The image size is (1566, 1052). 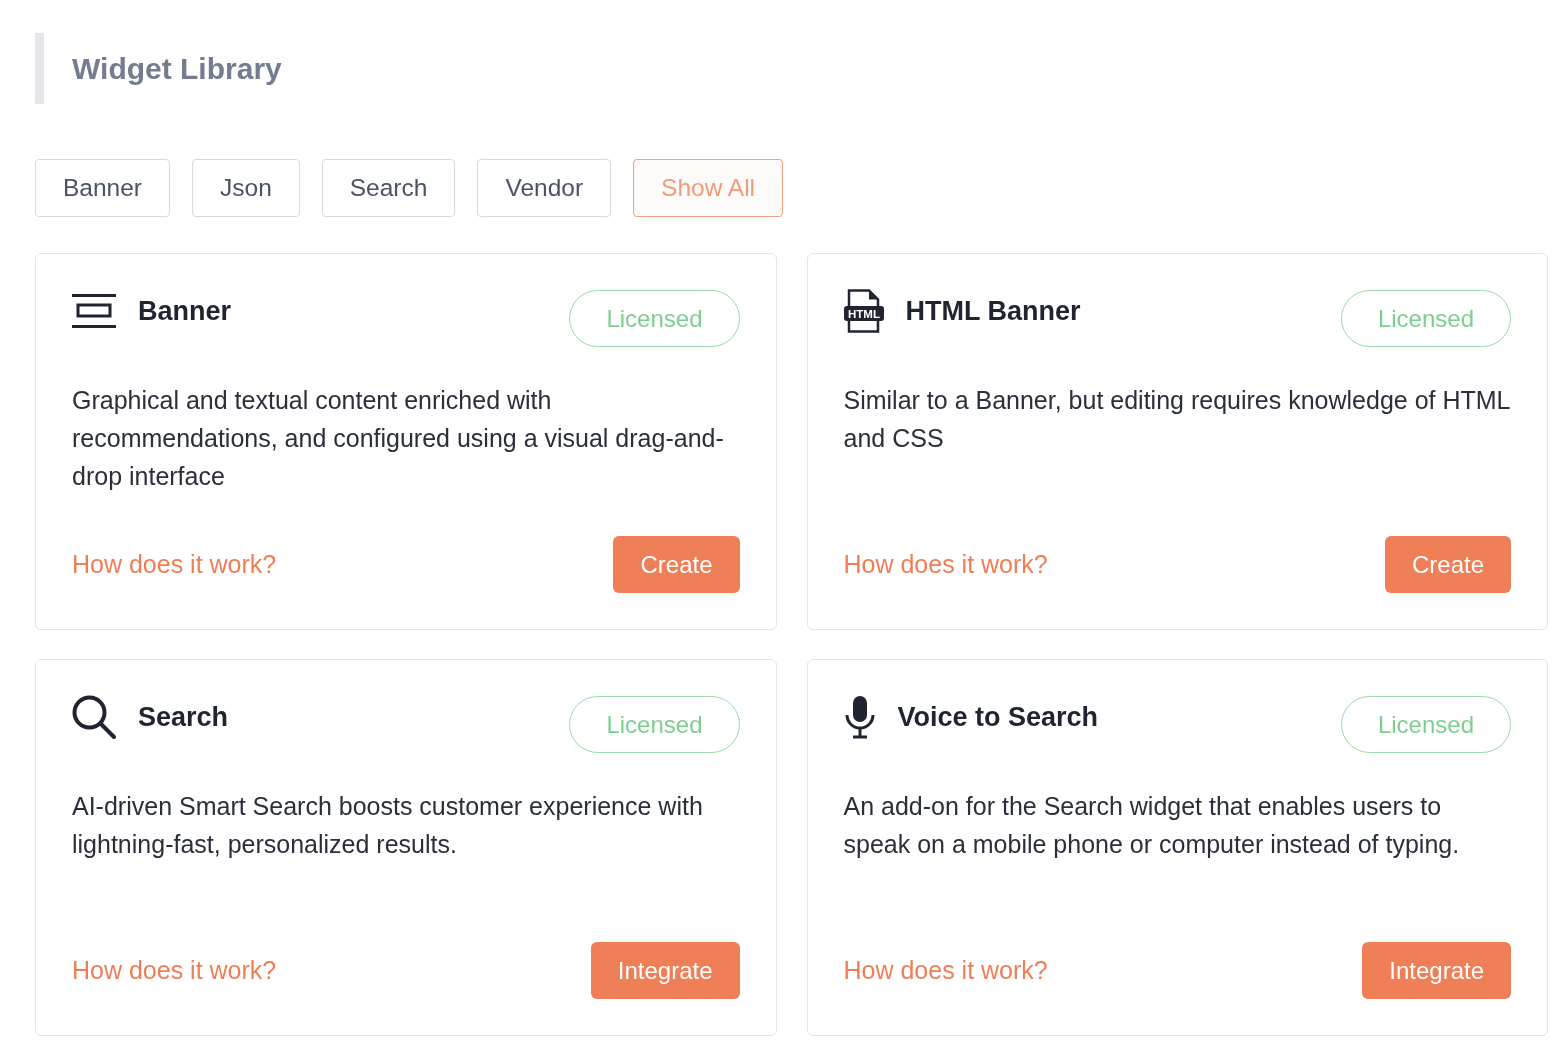 I want to click on widget-title: HTML Banner, so click(x=993, y=311).